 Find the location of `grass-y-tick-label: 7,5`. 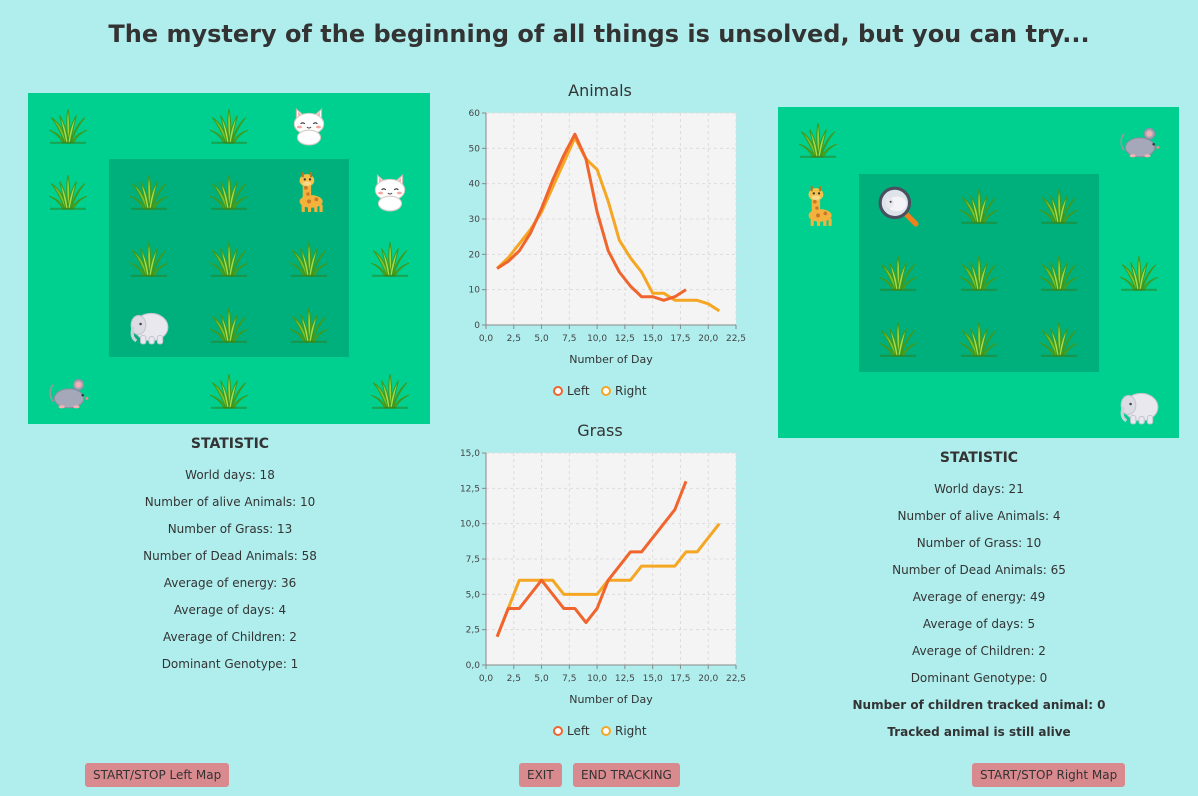

grass-y-tick-label: 7,5 is located at coordinates (473, 560).